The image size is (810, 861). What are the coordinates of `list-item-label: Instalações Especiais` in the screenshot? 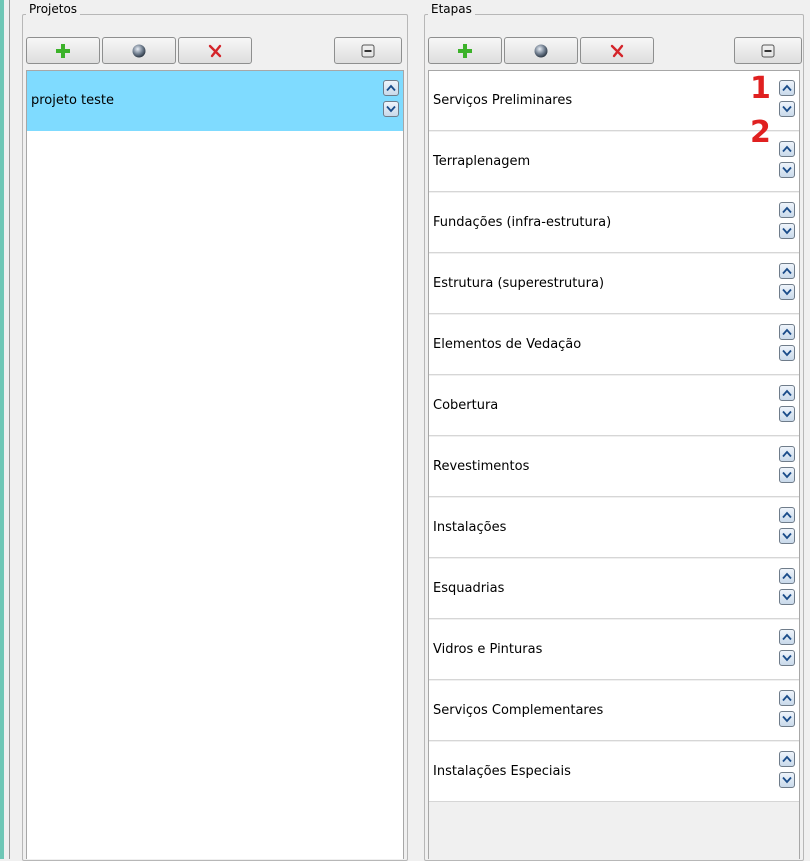 It's located at (502, 771).